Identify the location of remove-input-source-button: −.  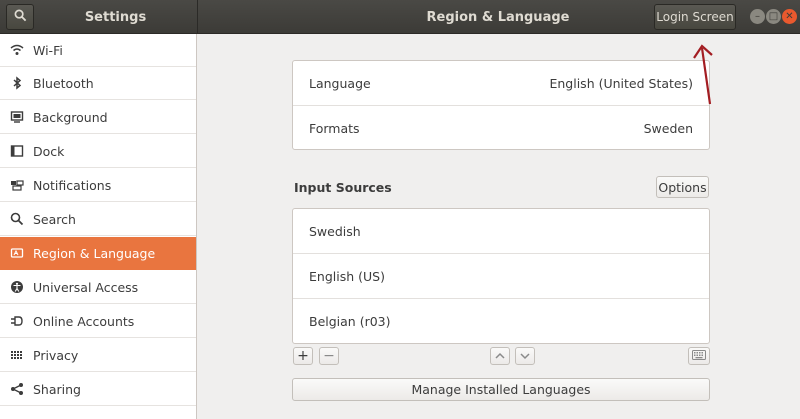
(329, 356).